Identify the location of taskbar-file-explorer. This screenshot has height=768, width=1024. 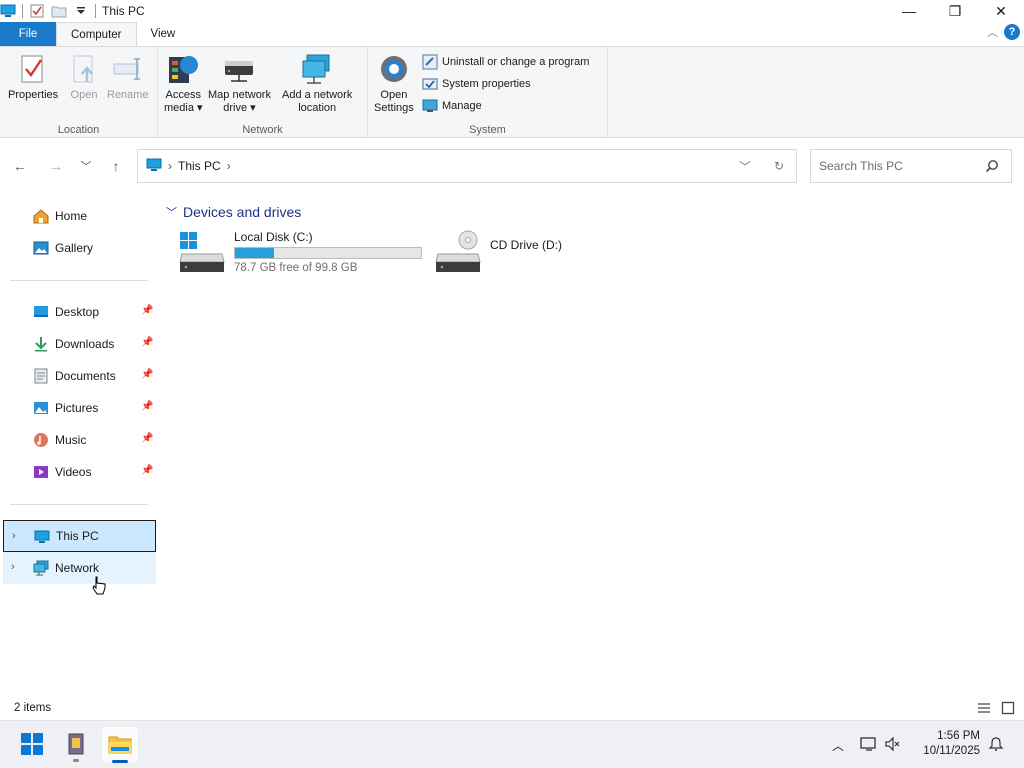
(120, 745).